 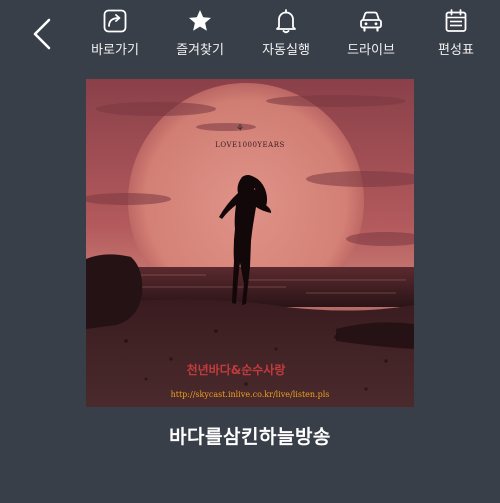 What do you see at coordinates (200, 50) in the screenshot?
I see `toolbar-favorites-label: 즐겨찾기` at bounding box center [200, 50].